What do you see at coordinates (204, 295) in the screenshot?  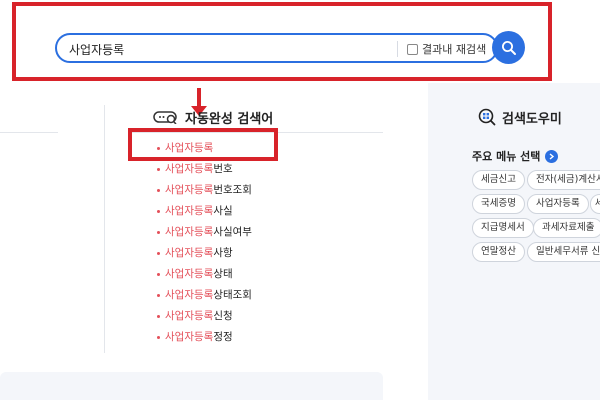 I see `autocomplete-item: 사업자등록상태조회` at bounding box center [204, 295].